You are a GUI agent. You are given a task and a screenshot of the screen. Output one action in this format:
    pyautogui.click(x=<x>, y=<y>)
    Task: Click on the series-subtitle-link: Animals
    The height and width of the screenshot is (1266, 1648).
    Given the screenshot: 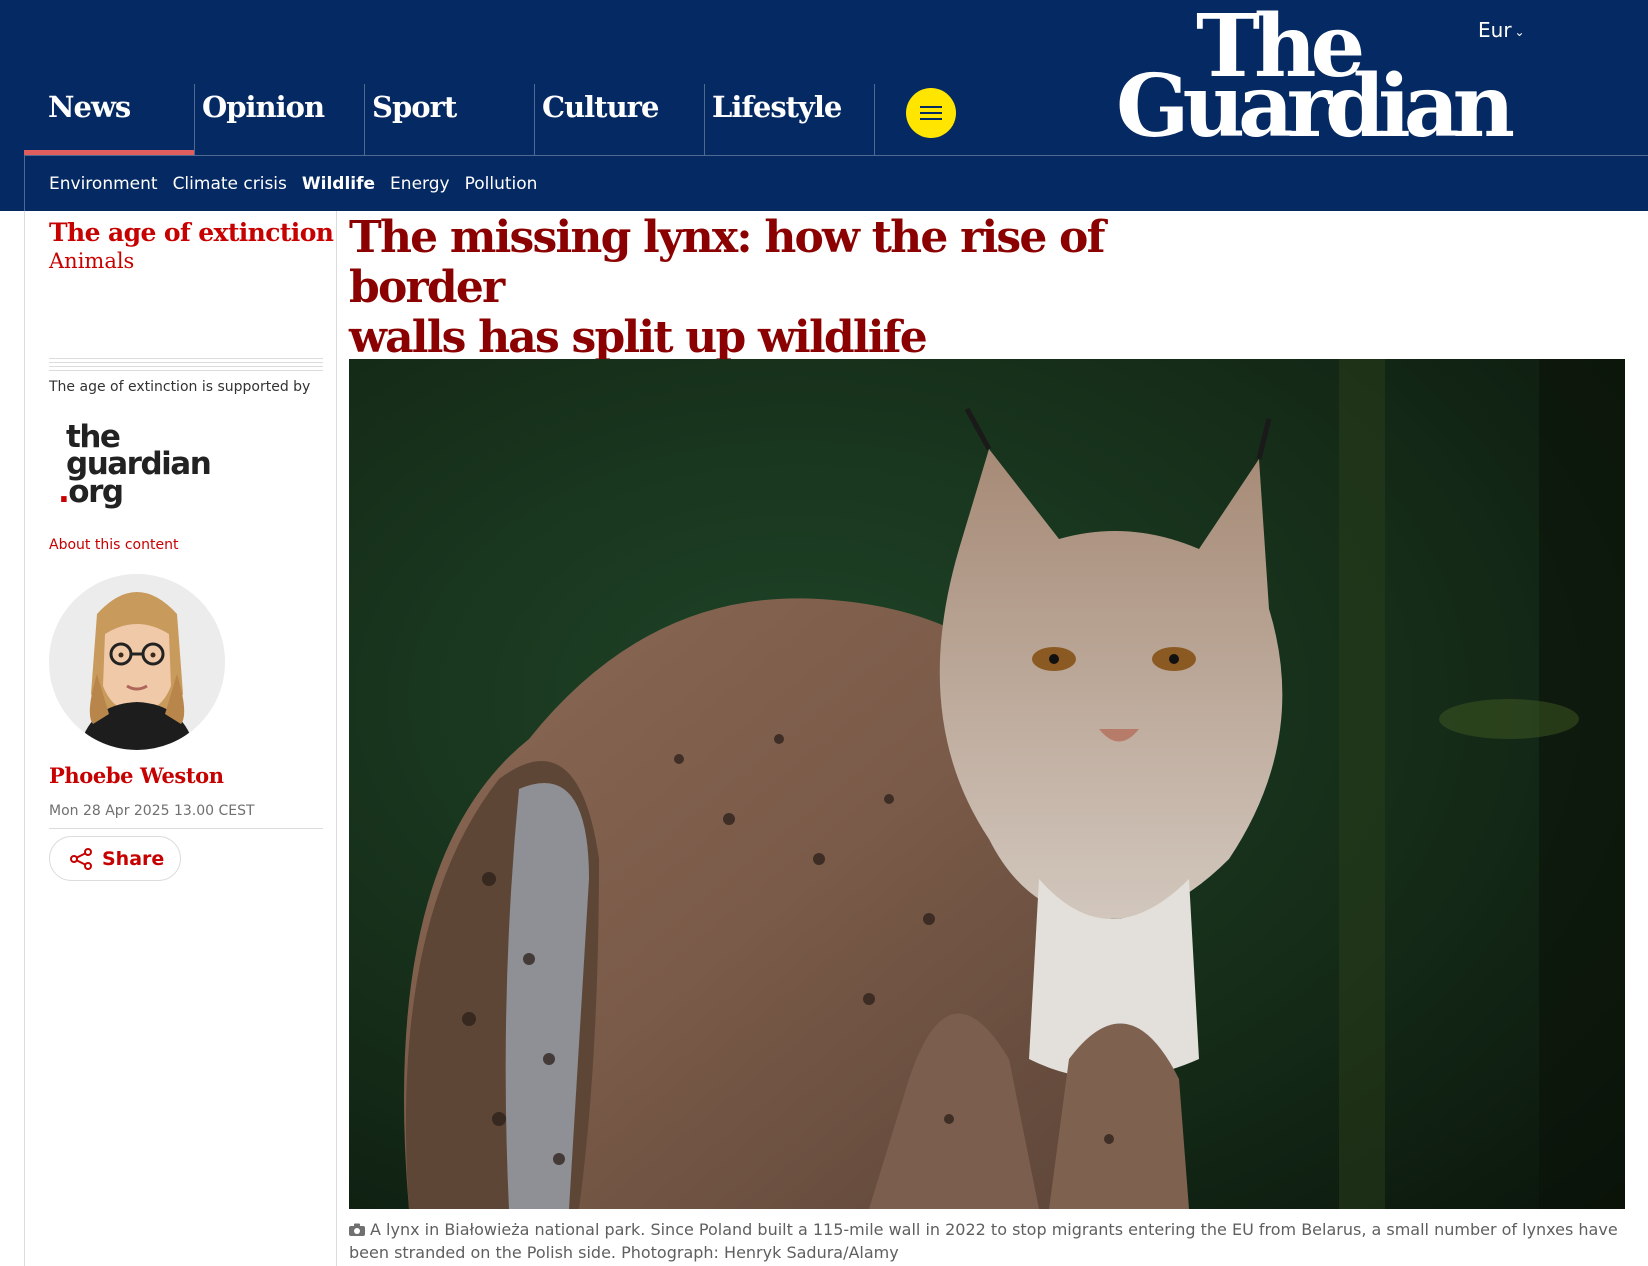 What is the action you would take?
    pyautogui.click(x=191, y=261)
    